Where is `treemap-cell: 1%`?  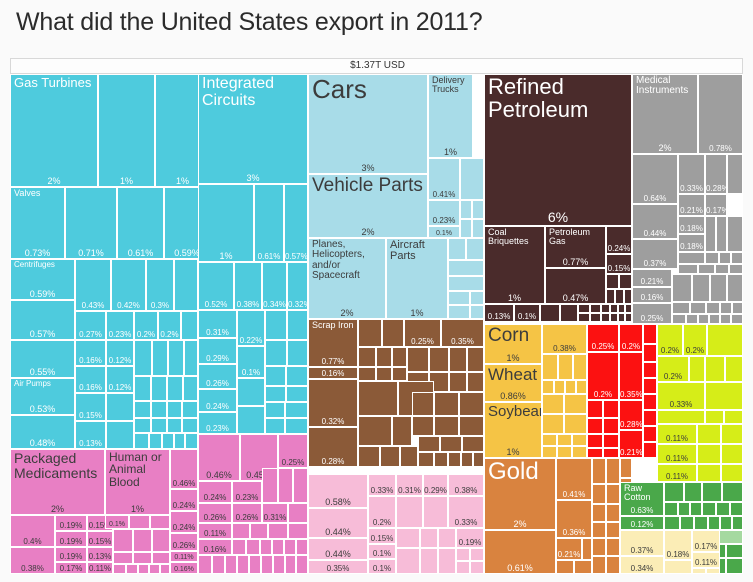 treemap-cell: 1% is located at coordinates (126, 130).